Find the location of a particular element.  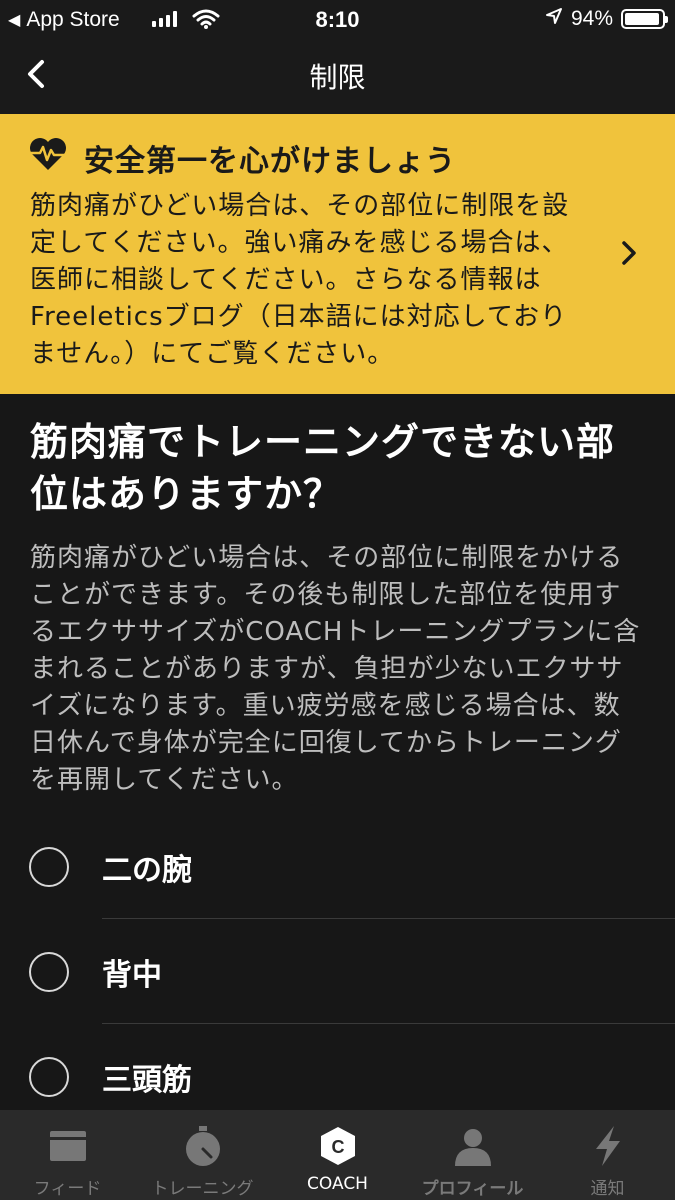

option-label: 二の腕 is located at coordinates (147, 870).